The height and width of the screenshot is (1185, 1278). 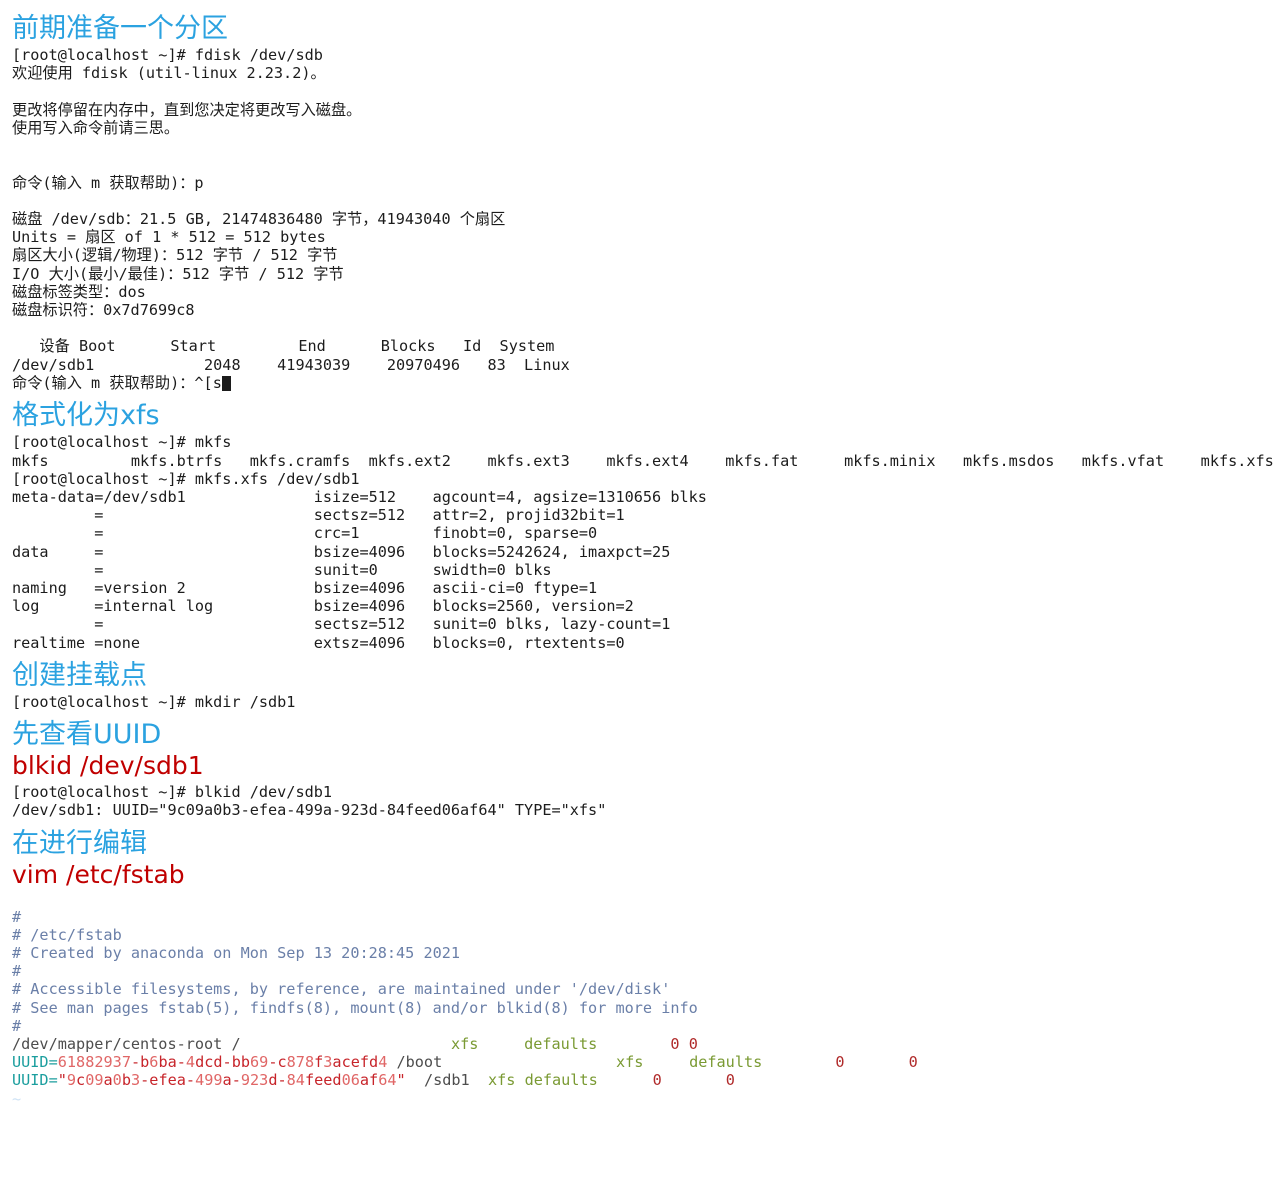 I want to click on fstab-mountpoint: /boot, so click(x=419, y=1062).